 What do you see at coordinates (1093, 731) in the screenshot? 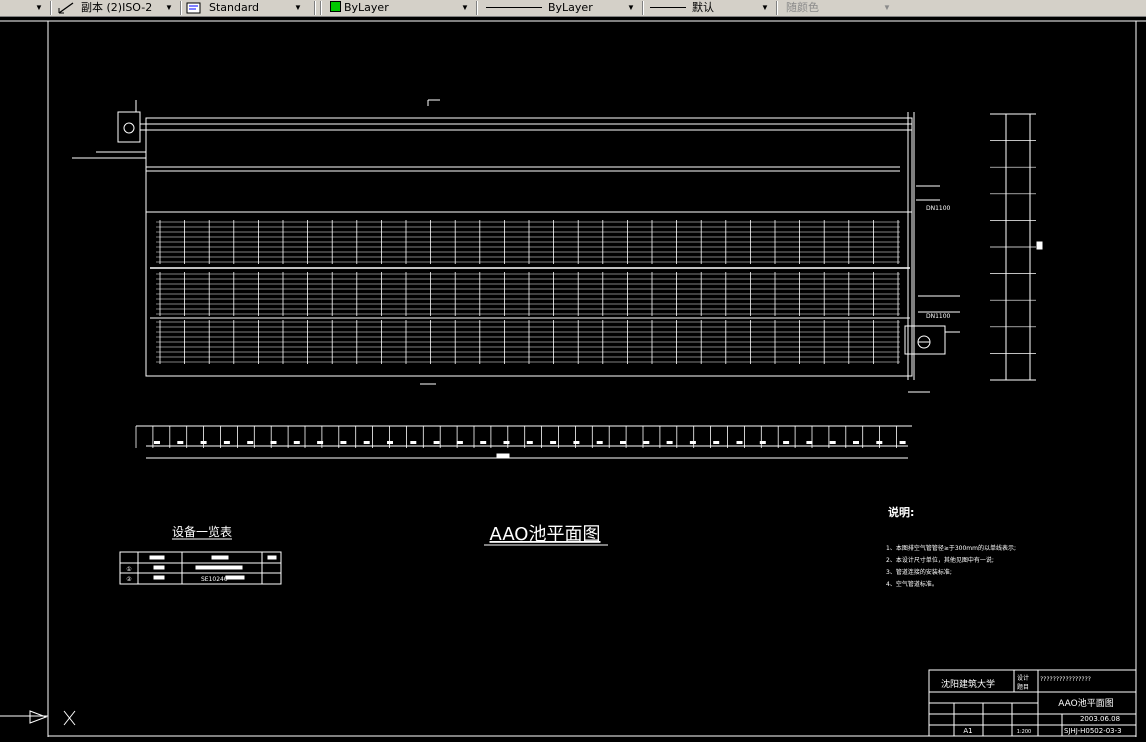
I see `title-block-number: SJHJ-H0502-03-3` at bounding box center [1093, 731].